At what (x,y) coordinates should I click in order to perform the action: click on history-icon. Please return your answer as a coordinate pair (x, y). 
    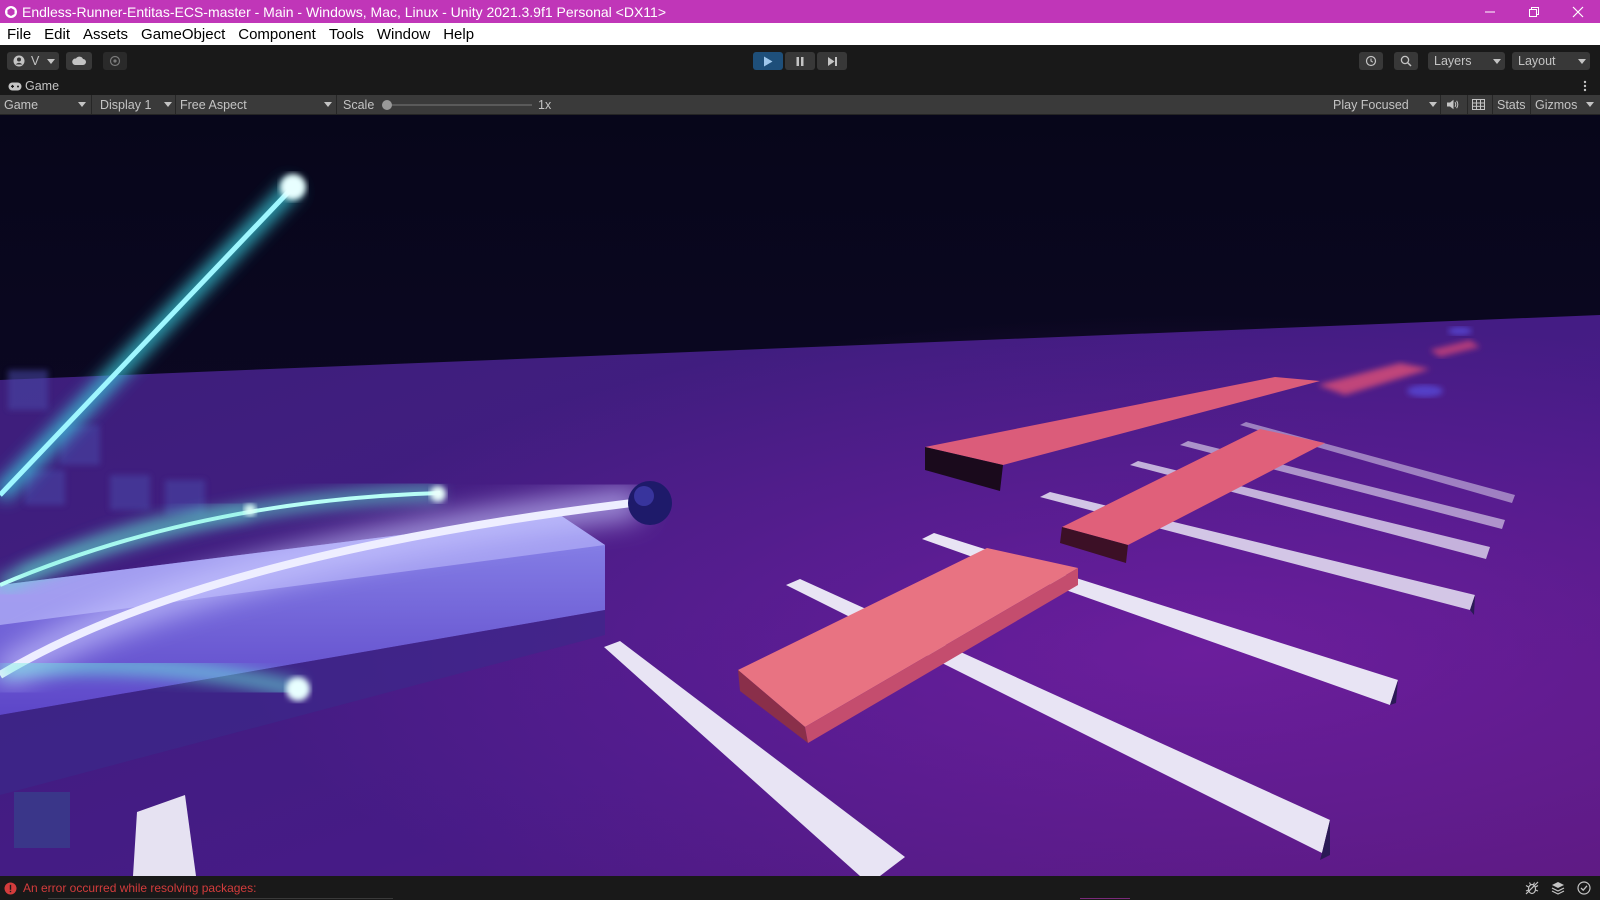
    Looking at the image, I should click on (1371, 61).